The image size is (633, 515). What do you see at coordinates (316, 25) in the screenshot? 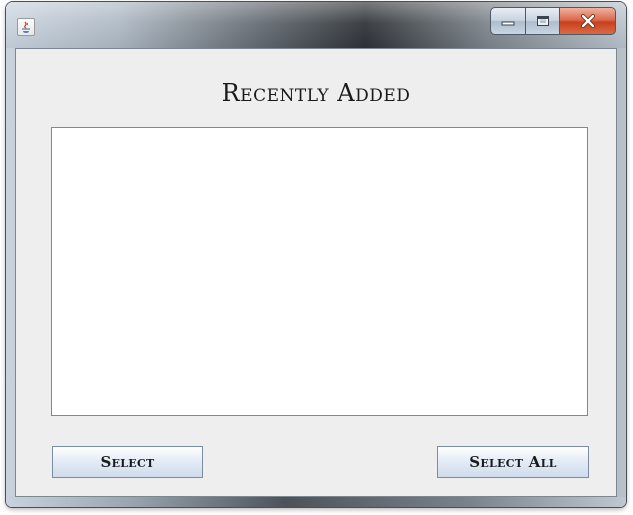
I see `title-bar` at bounding box center [316, 25].